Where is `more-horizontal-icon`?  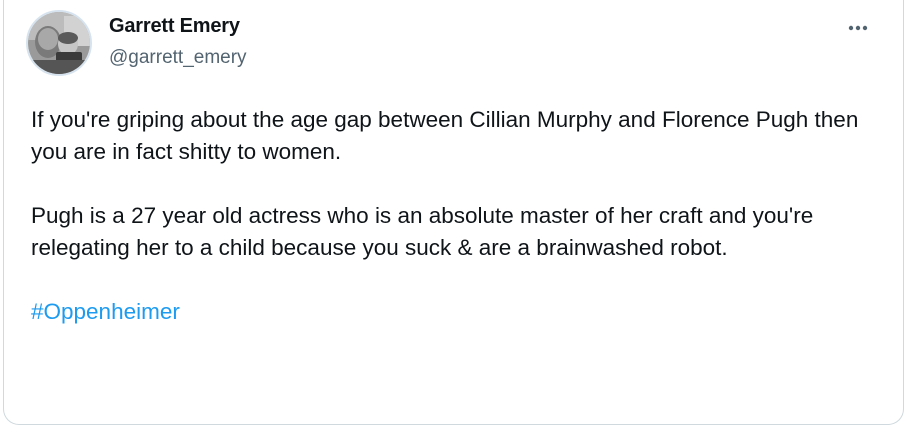
more-horizontal-icon is located at coordinates (858, 28).